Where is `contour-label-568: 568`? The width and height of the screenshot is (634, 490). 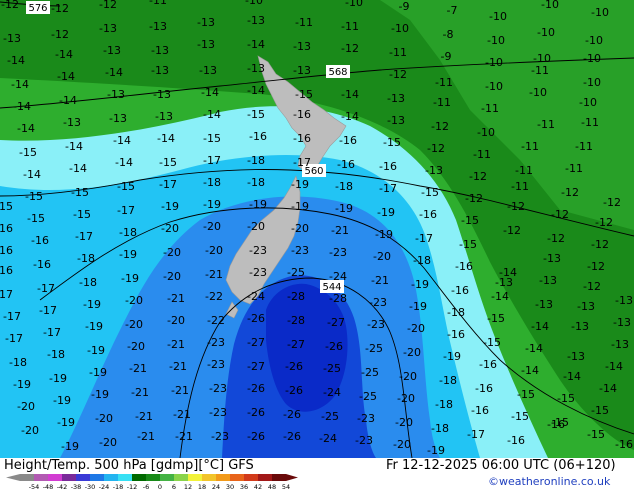 contour-label-568: 568 is located at coordinates (338, 71).